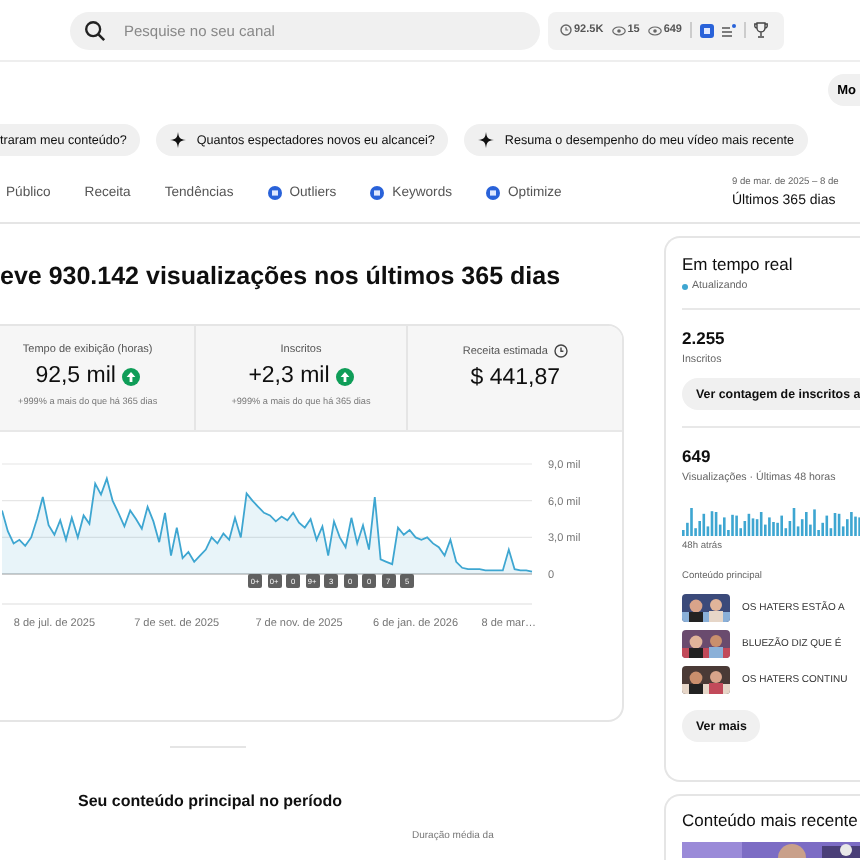  Describe the element at coordinates (729, 30) in the screenshot. I see `list-icon` at that location.